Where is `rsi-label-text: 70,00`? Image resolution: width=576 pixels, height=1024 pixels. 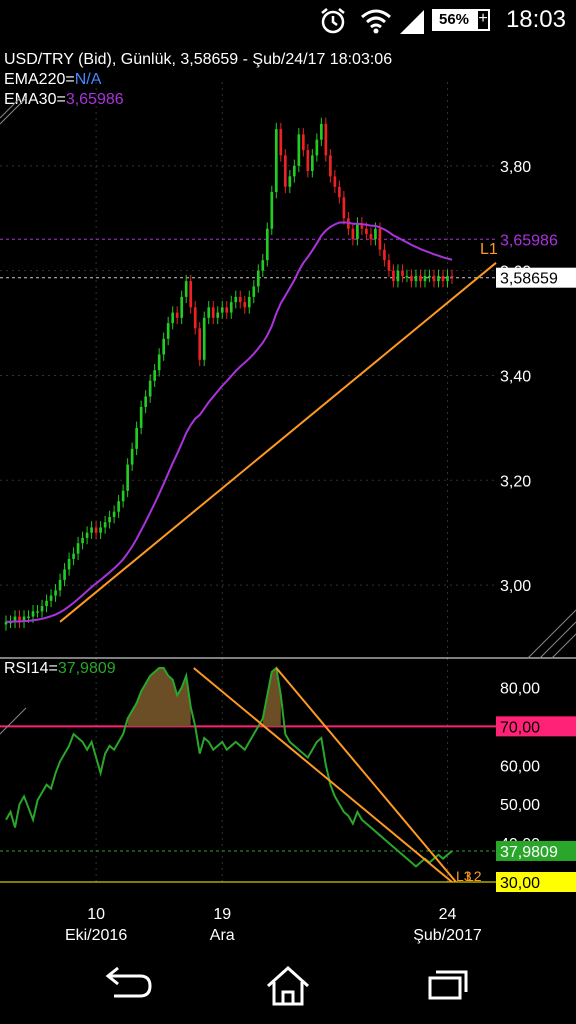
rsi-label-text: 70,00 is located at coordinates (520, 727).